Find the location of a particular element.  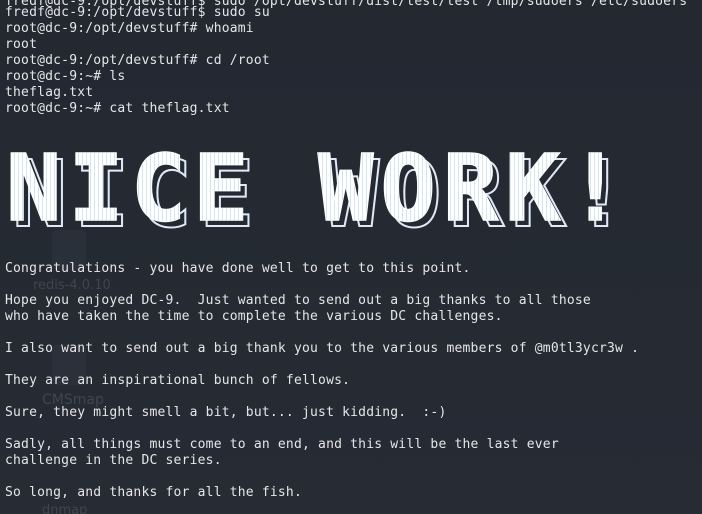

message-line: challenge in the DC series. is located at coordinates (113, 460).